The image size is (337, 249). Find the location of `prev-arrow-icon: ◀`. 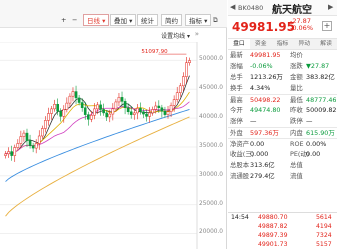

prev-arrow-icon: ◀ is located at coordinates (232, 7).